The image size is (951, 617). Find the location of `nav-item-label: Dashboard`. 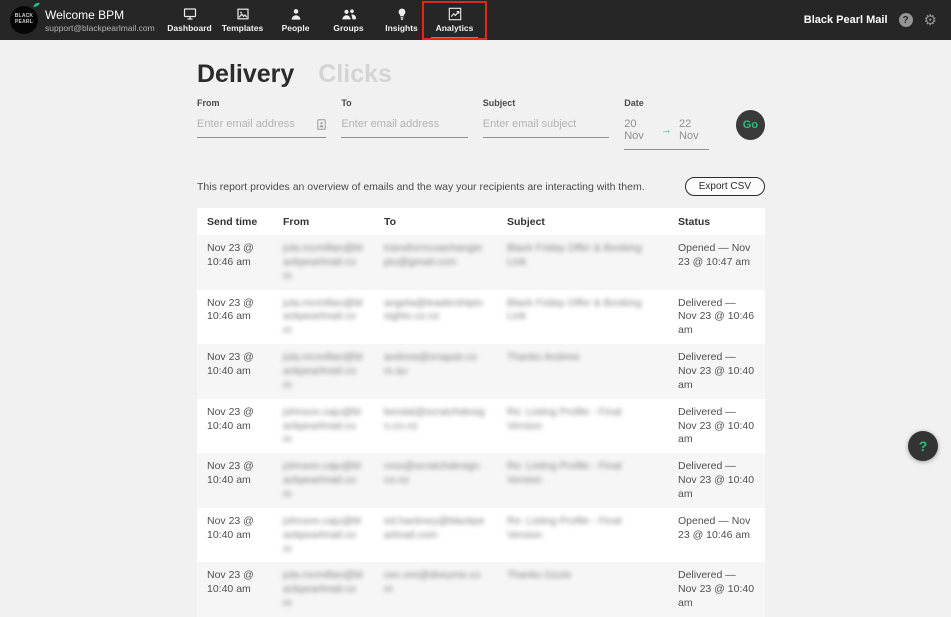

nav-item-label: Dashboard is located at coordinates (189, 28).